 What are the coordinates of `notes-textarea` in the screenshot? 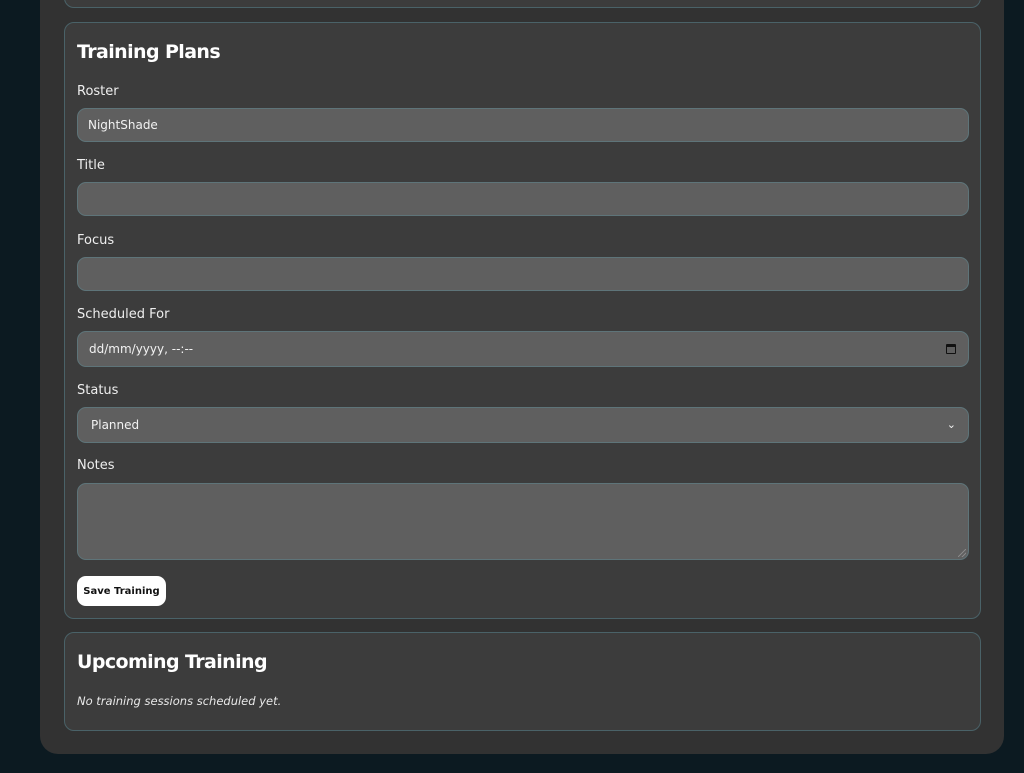 It's located at (523, 521).